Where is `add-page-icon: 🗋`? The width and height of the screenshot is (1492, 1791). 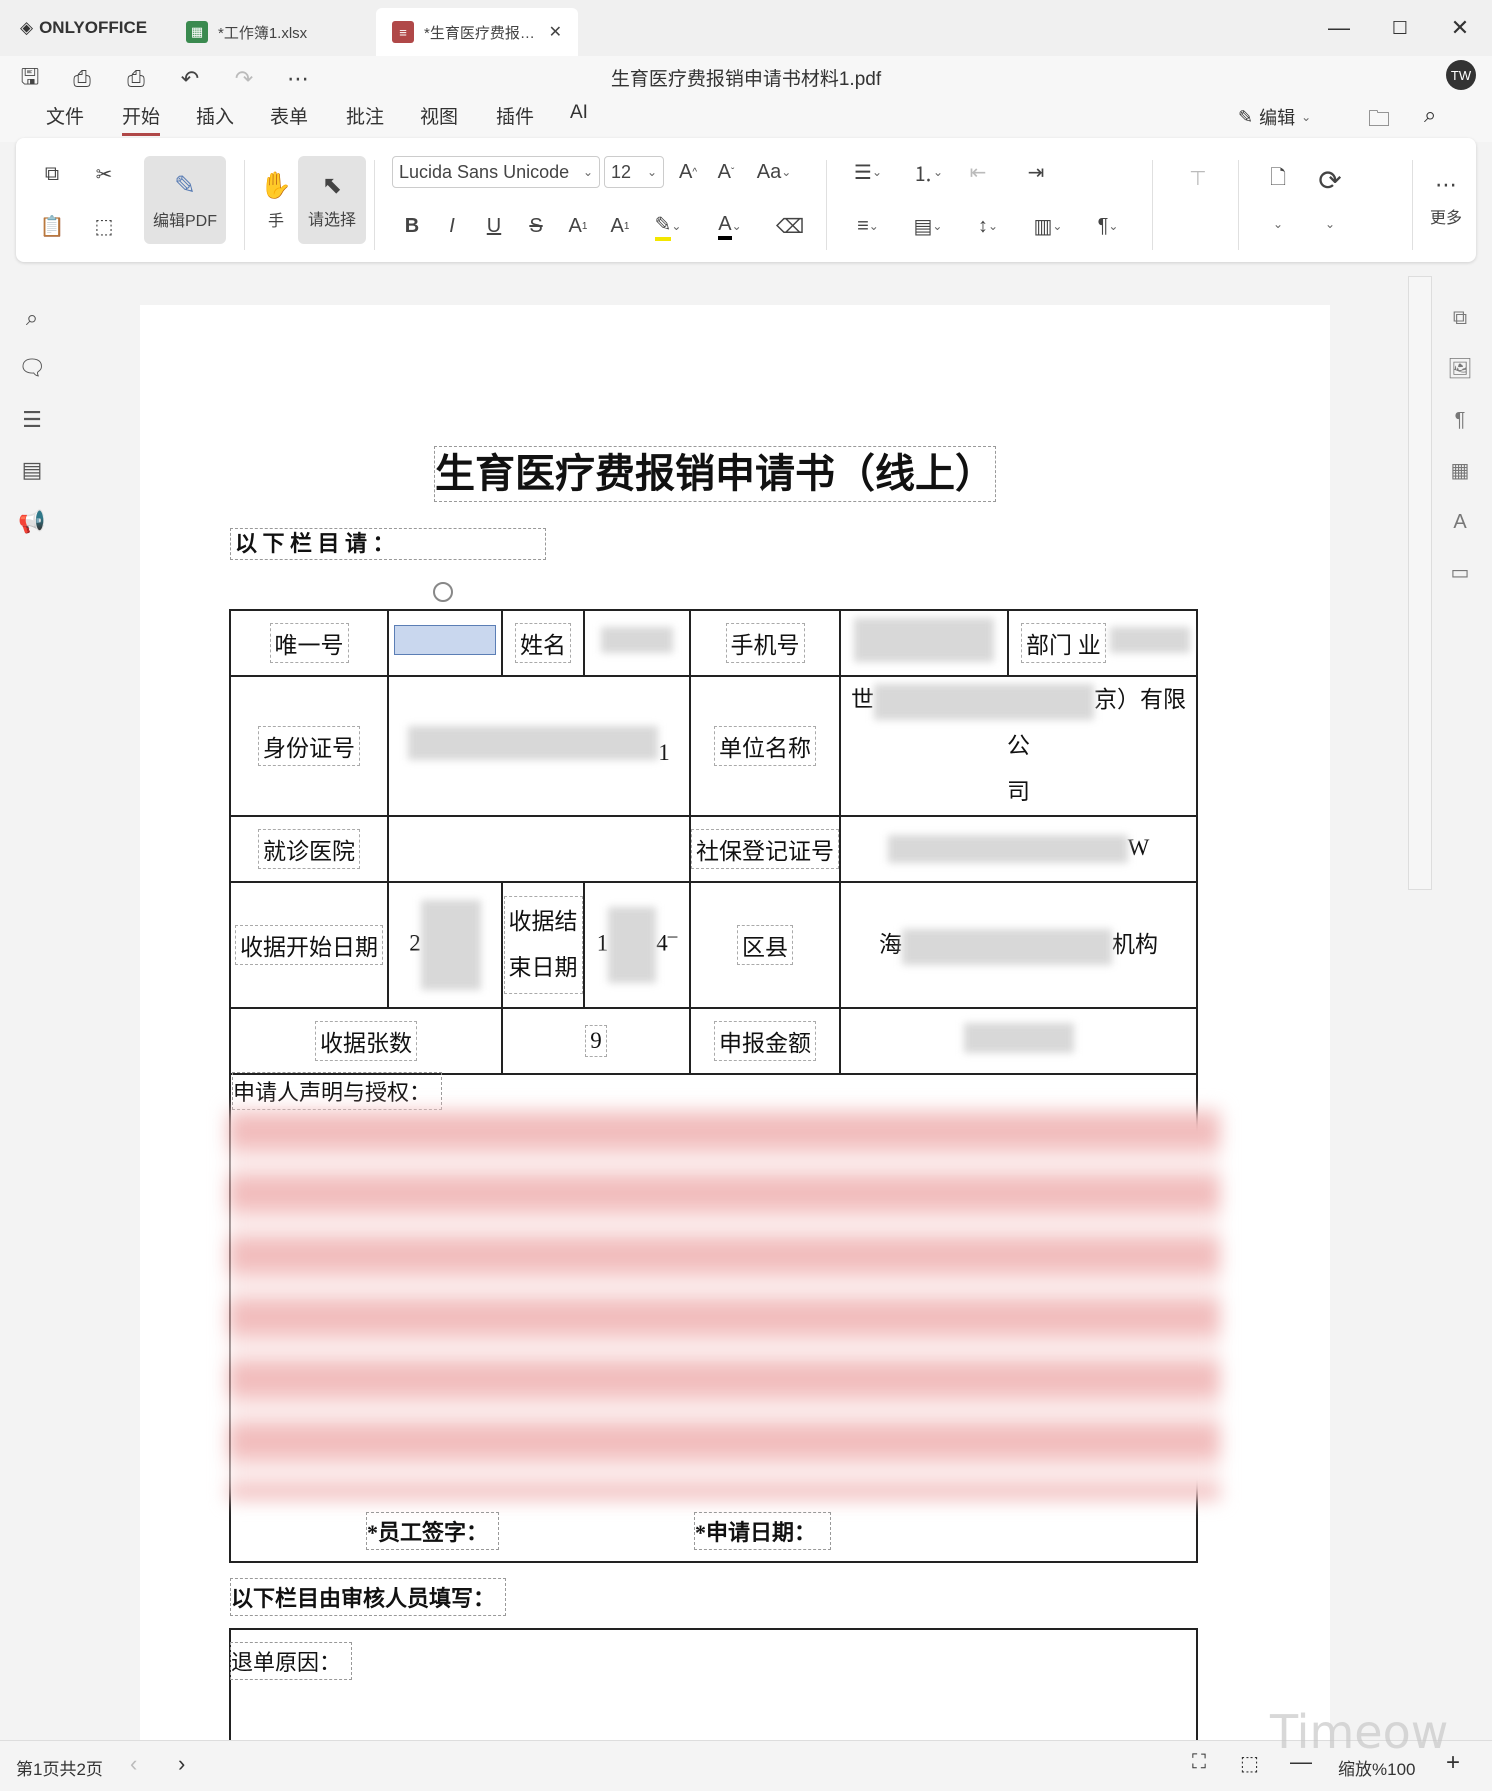
add-page-icon: 🗋 is located at coordinates (1278, 180).